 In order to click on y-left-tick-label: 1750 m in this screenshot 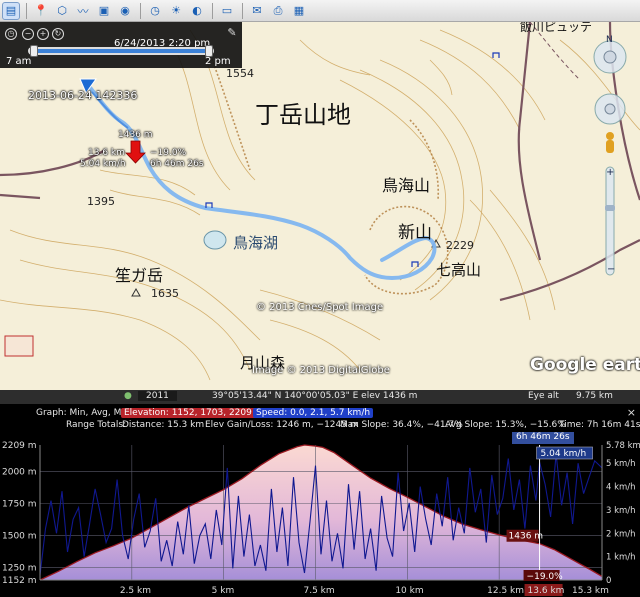, I will do `click(19, 505)`.